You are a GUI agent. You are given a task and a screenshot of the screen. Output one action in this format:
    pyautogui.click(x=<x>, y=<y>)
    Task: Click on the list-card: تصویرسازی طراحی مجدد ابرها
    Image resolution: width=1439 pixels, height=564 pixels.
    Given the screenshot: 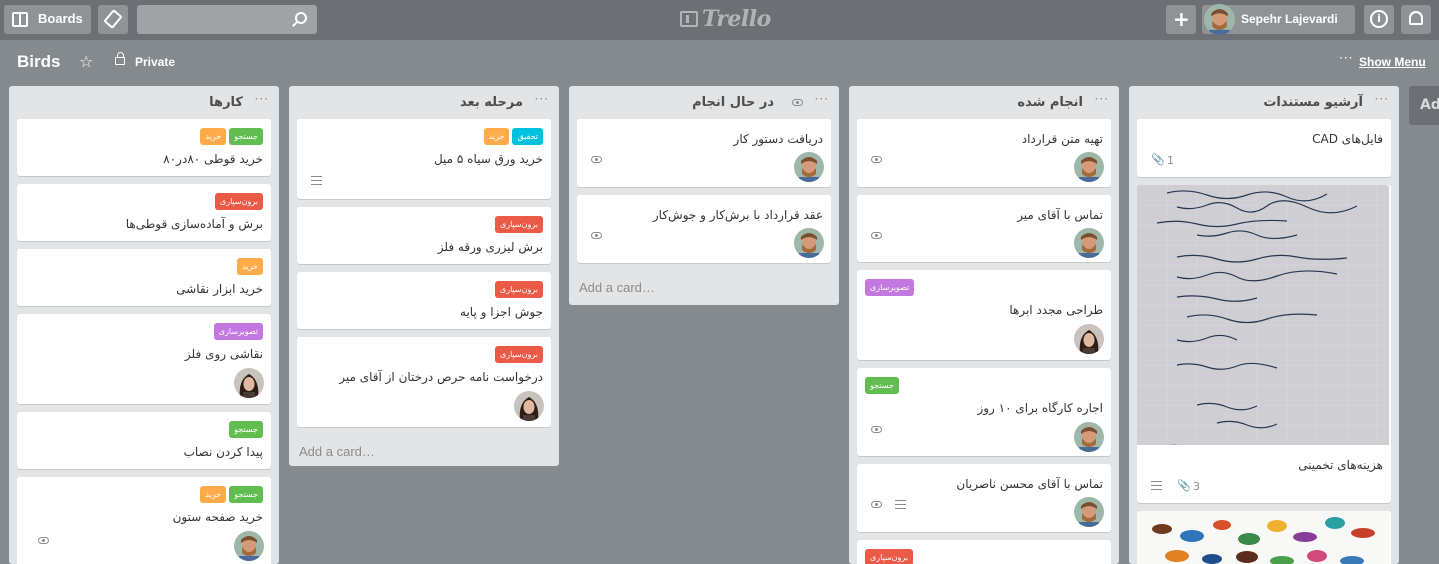 What is the action you would take?
    pyautogui.click(x=984, y=315)
    